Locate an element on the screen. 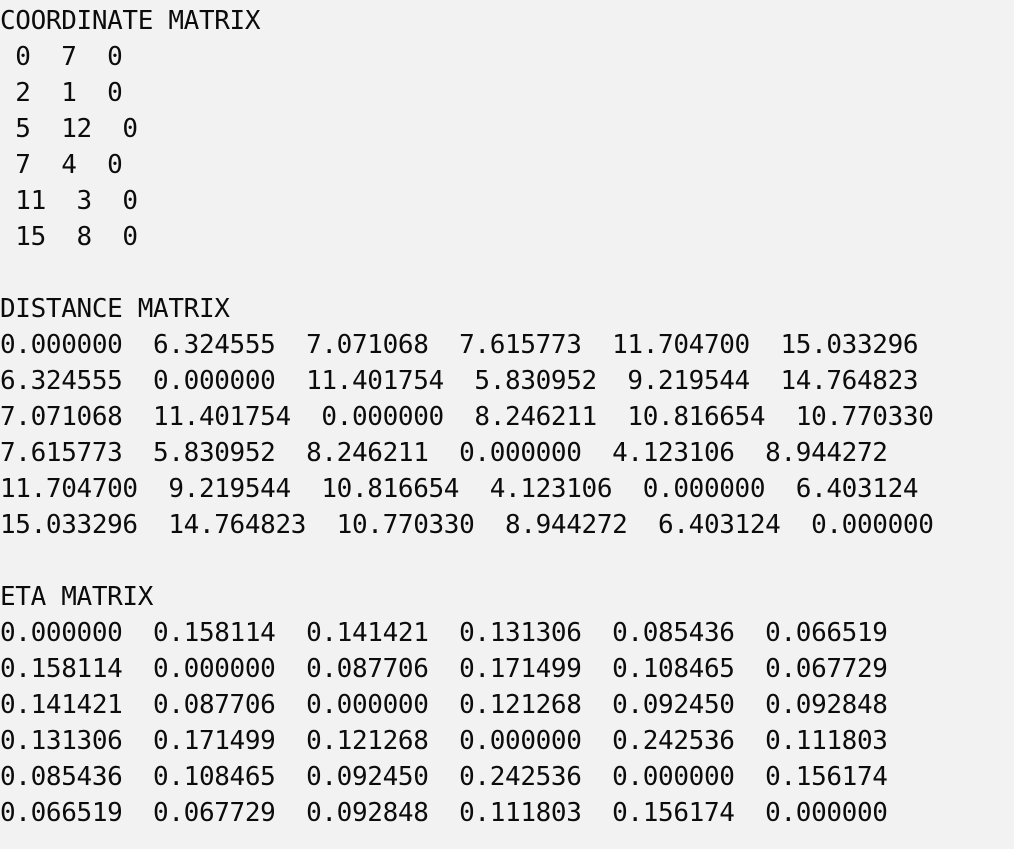 Image resolution: width=1014 pixels, height=849 pixels. coordinate-matrix-heading: COORDINATE MATRIX is located at coordinates (130, 21).